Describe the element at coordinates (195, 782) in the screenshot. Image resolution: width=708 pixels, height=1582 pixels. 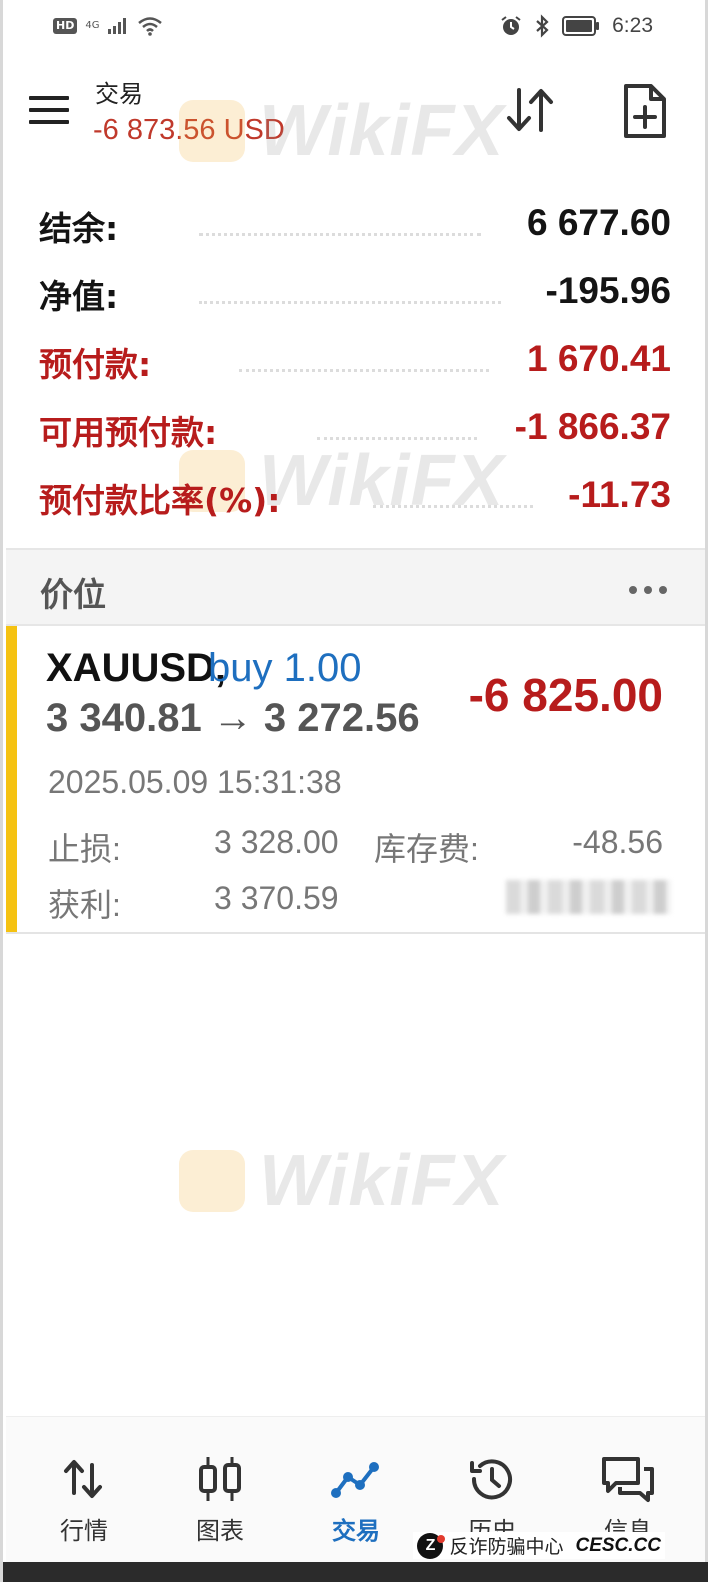
I see `position-open-time: 2025.05.09 15:31:38` at that location.